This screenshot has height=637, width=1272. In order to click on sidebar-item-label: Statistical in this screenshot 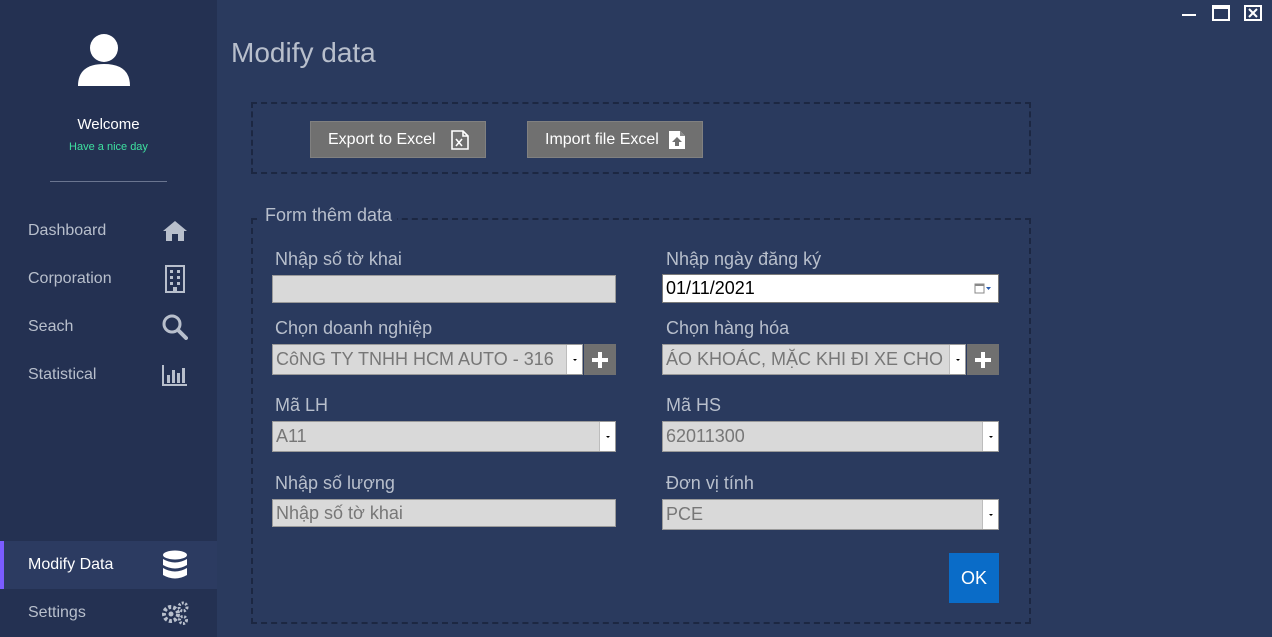, I will do `click(62, 374)`.